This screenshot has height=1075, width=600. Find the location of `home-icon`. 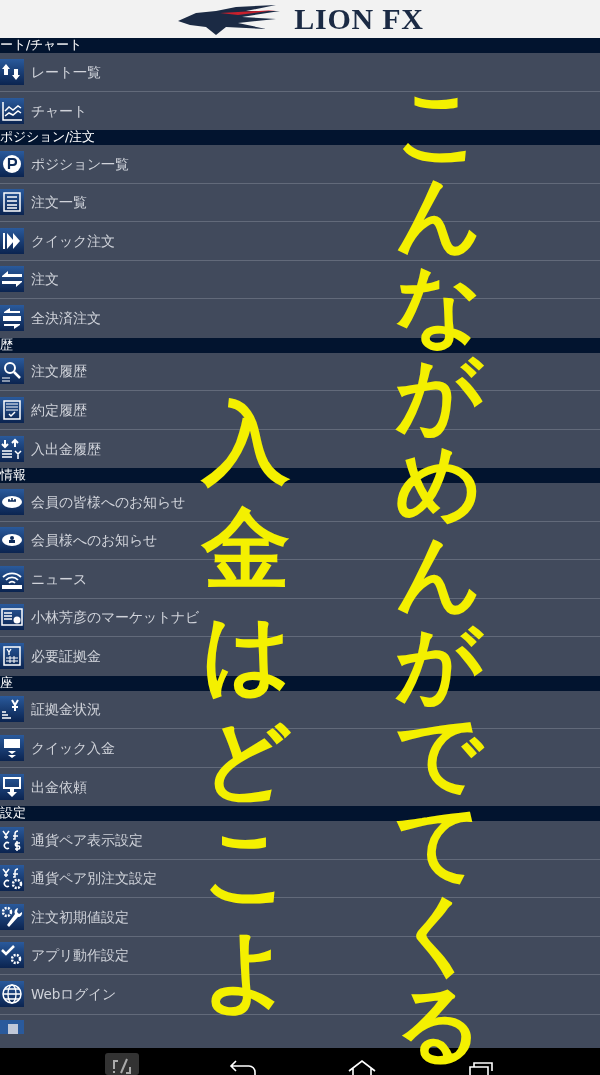

home-icon is located at coordinates (361, 1067).